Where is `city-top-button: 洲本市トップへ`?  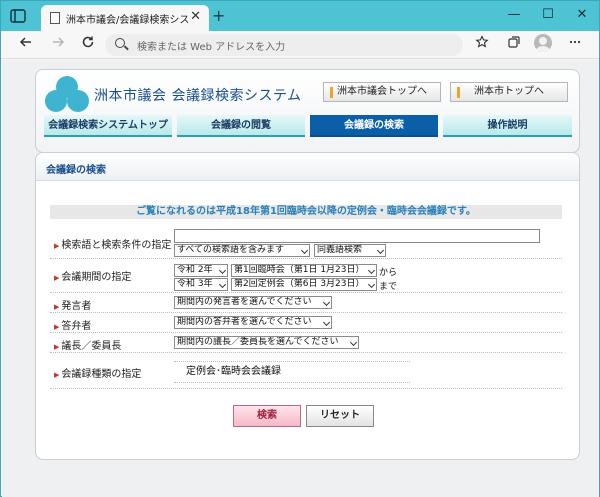 city-top-button: 洲本市トップへ is located at coordinates (509, 92).